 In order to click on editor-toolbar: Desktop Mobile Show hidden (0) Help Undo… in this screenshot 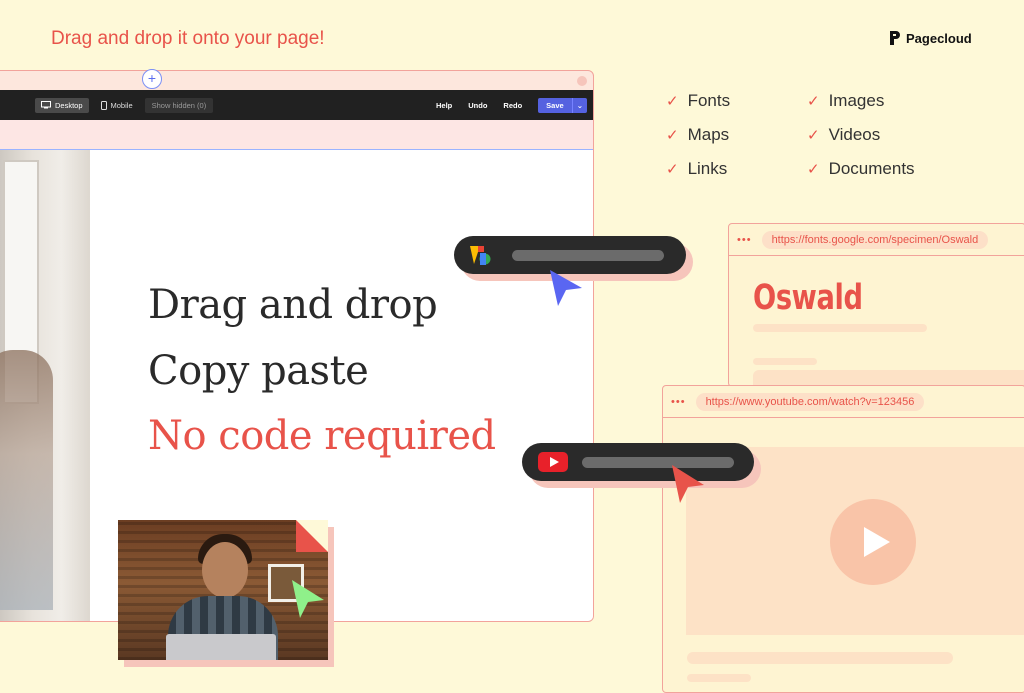, I will do `click(296, 105)`.